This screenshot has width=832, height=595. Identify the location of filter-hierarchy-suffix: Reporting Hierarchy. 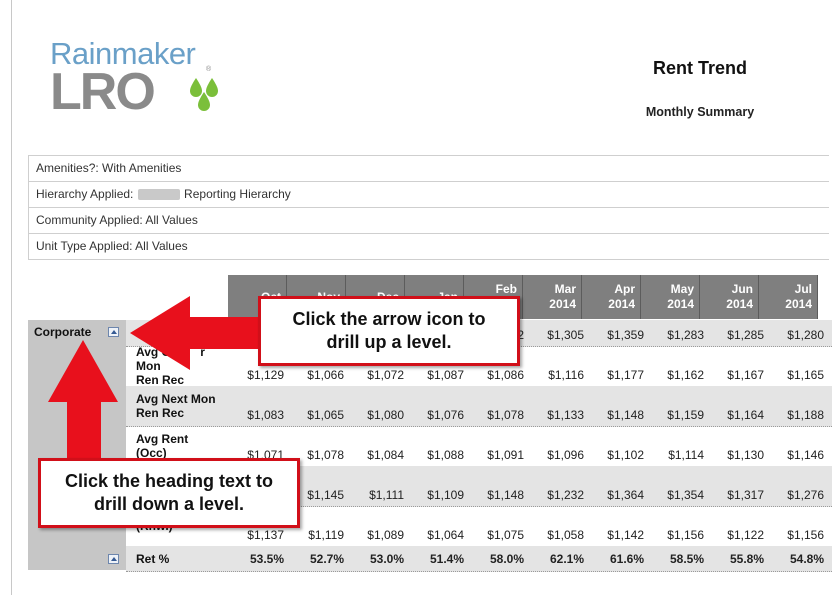
(235, 194).